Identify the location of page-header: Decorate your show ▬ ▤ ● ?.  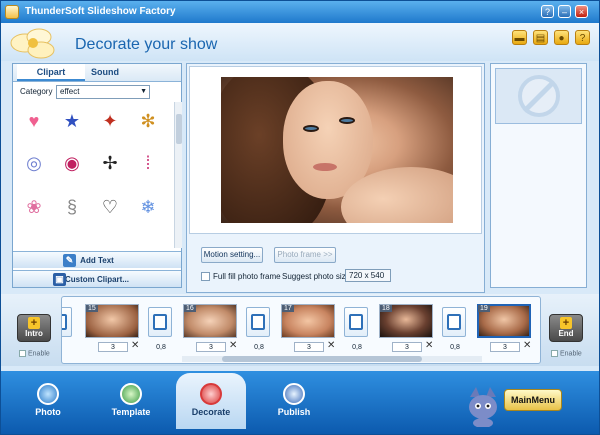
(300, 42).